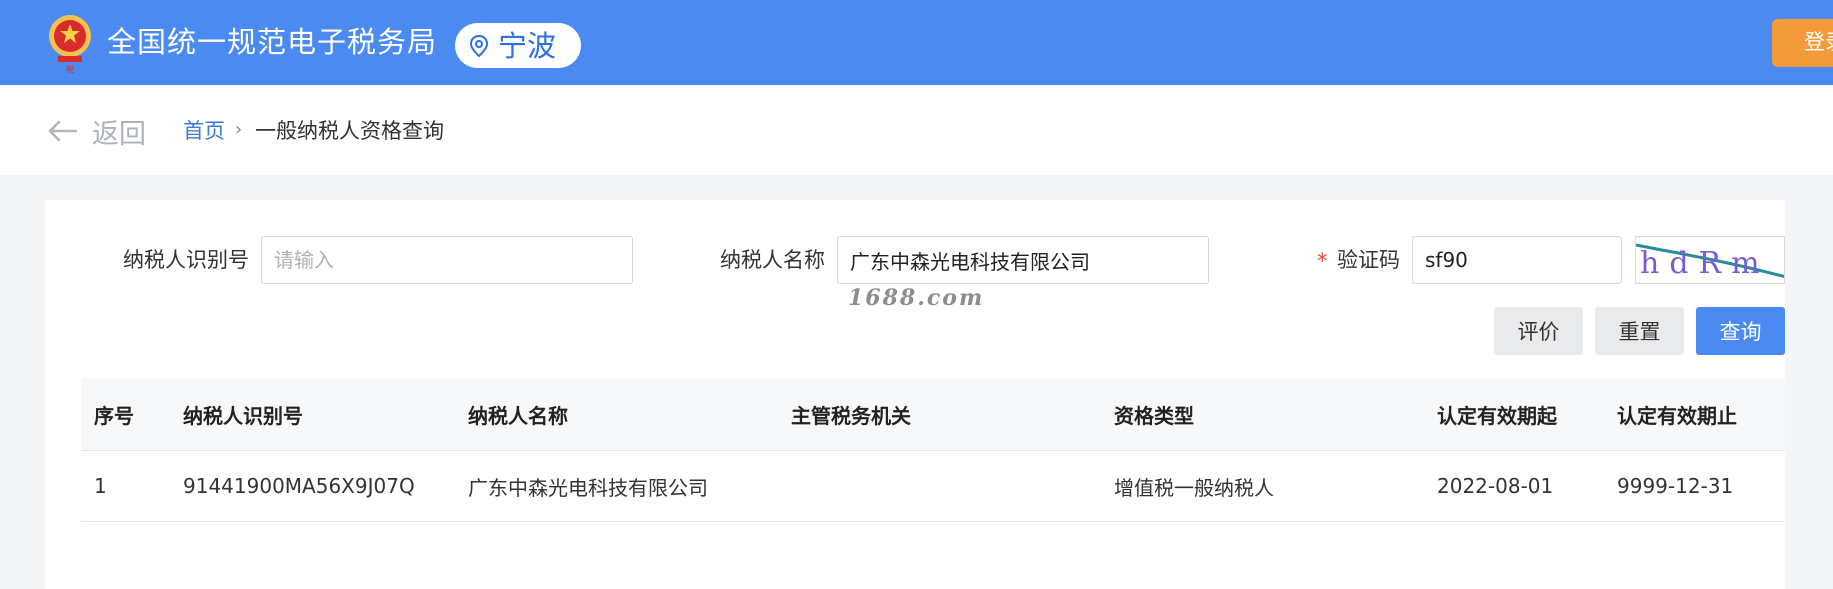  What do you see at coordinates (1154, 415) in the screenshot?
I see `column-header-qualification-type: 资格类型` at bounding box center [1154, 415].